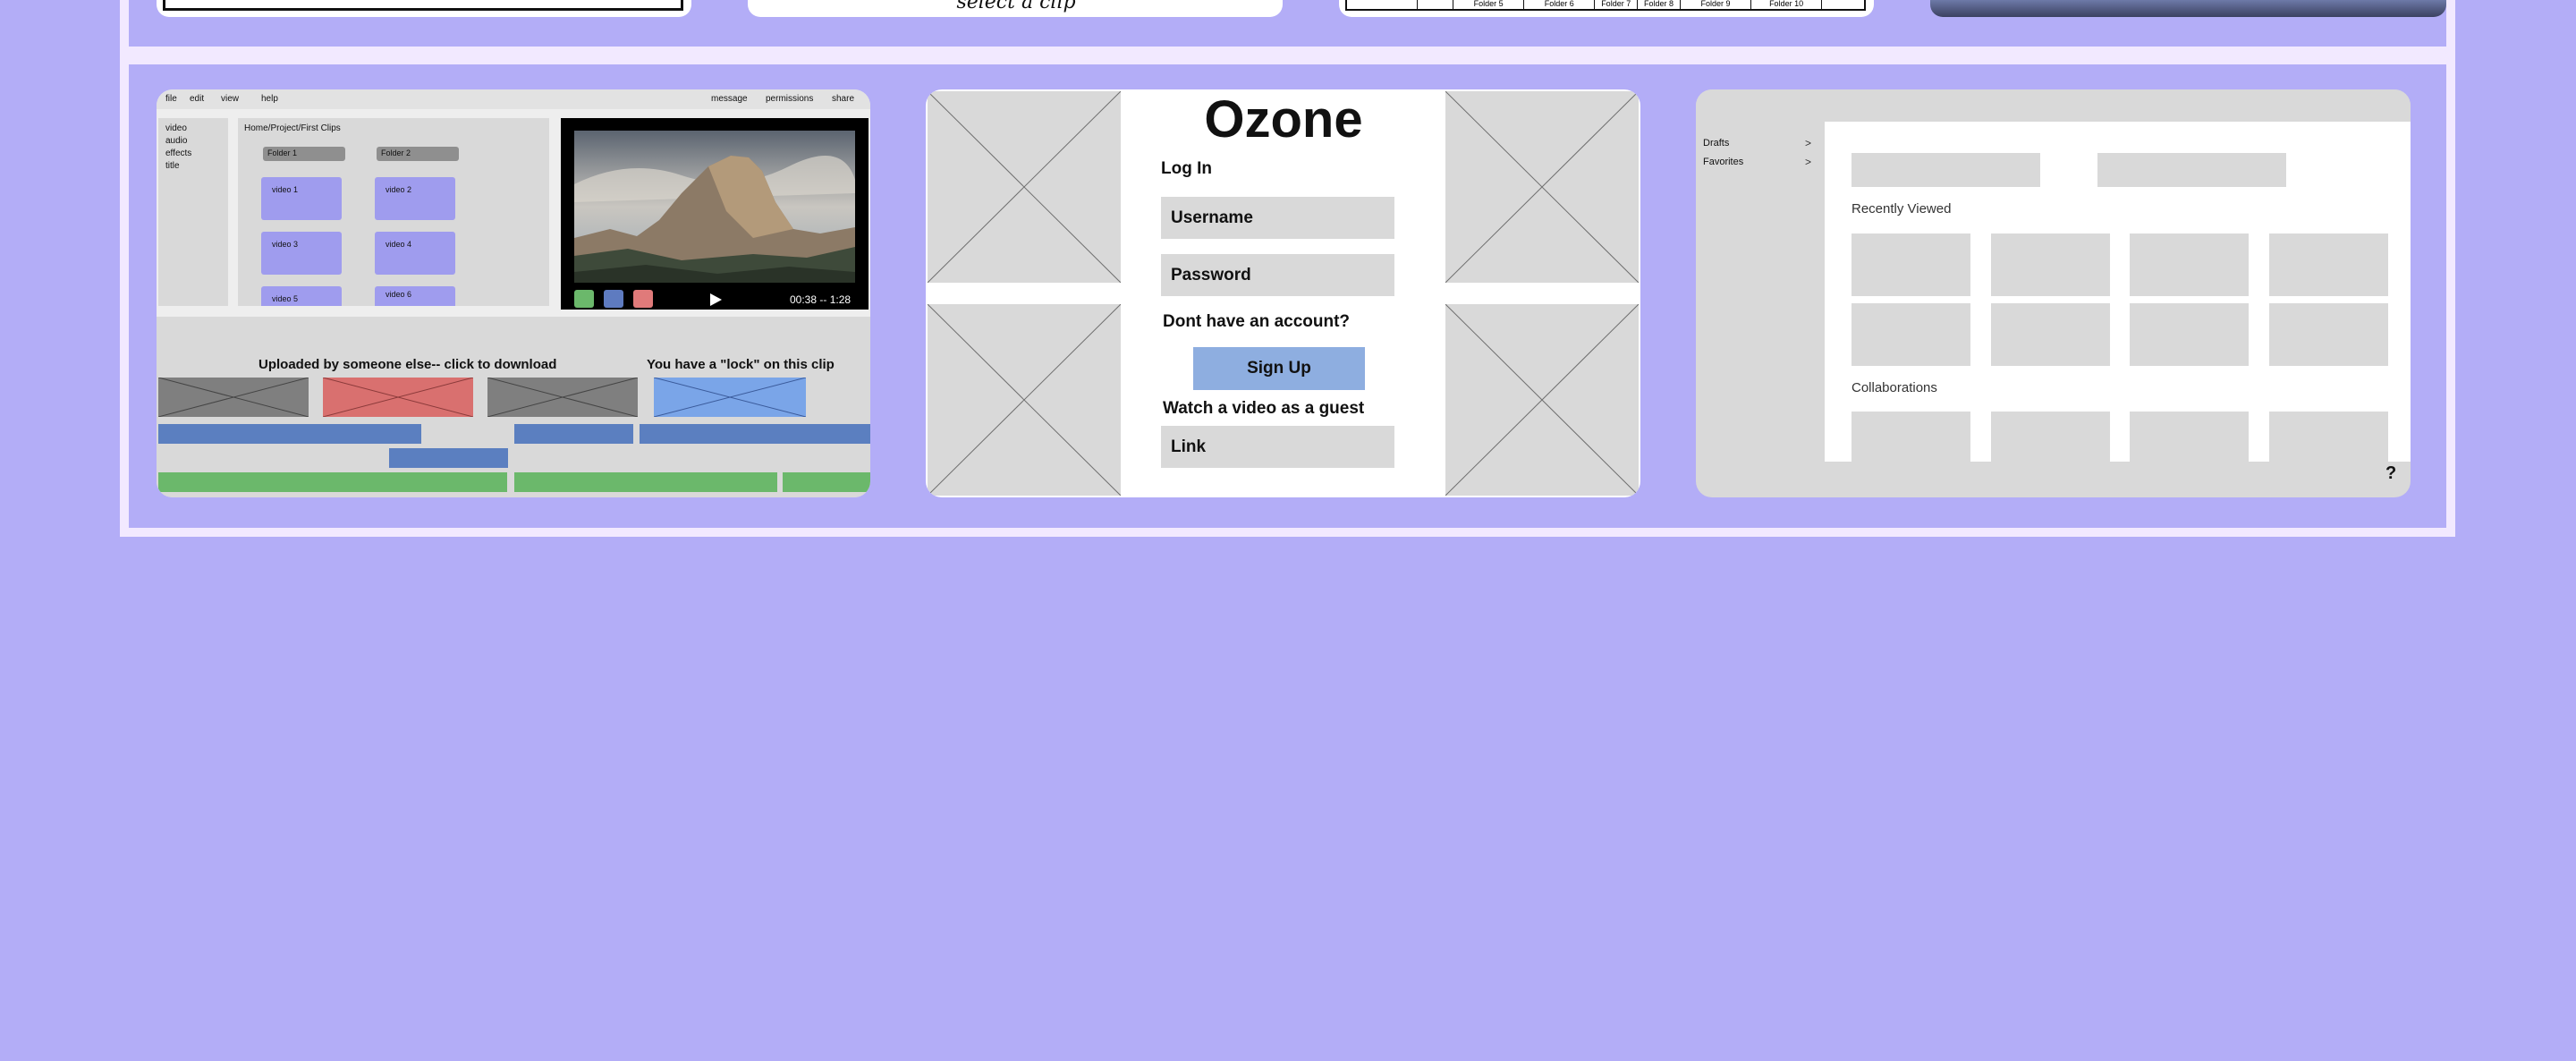 The image size is (2576, 1061). Describe the element at coordinates (1186, 168) in the screenshot. I see `login-heading: Log In` at that location.